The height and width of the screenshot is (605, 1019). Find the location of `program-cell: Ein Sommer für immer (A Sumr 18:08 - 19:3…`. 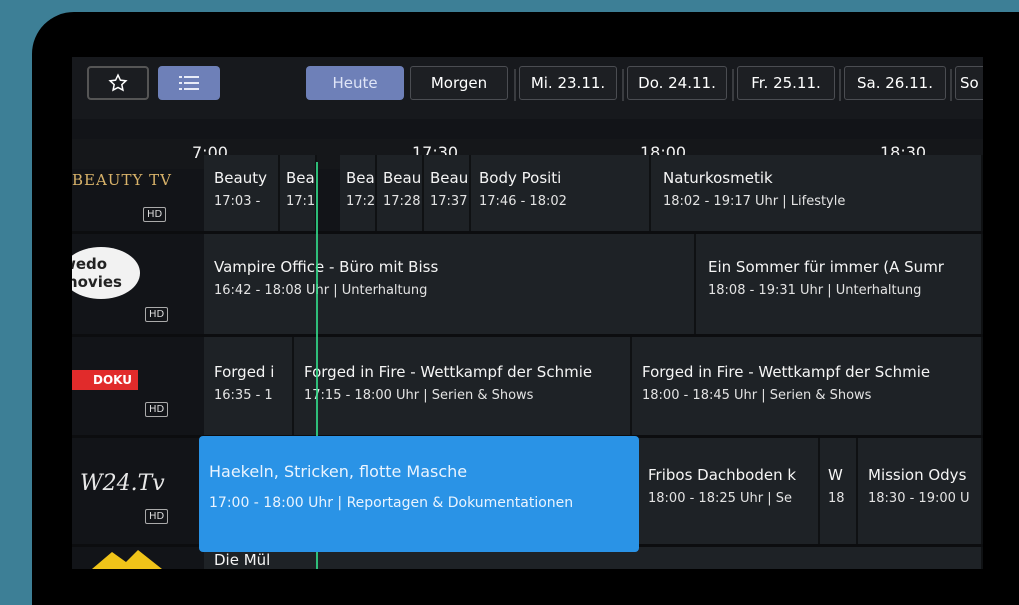

program-cell: Ein Sommer für immer (A Sumr 18:08 - 19:3… is located at coordinates (839, 284).